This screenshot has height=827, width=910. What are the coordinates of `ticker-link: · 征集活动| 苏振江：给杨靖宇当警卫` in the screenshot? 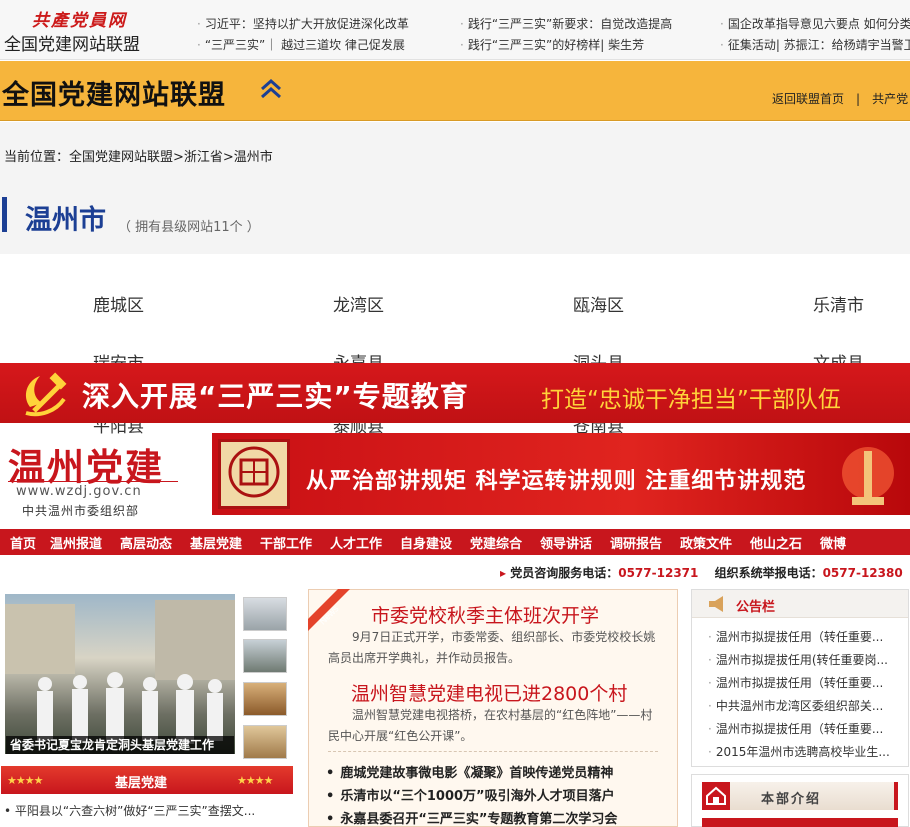 It's located at (815, 44).